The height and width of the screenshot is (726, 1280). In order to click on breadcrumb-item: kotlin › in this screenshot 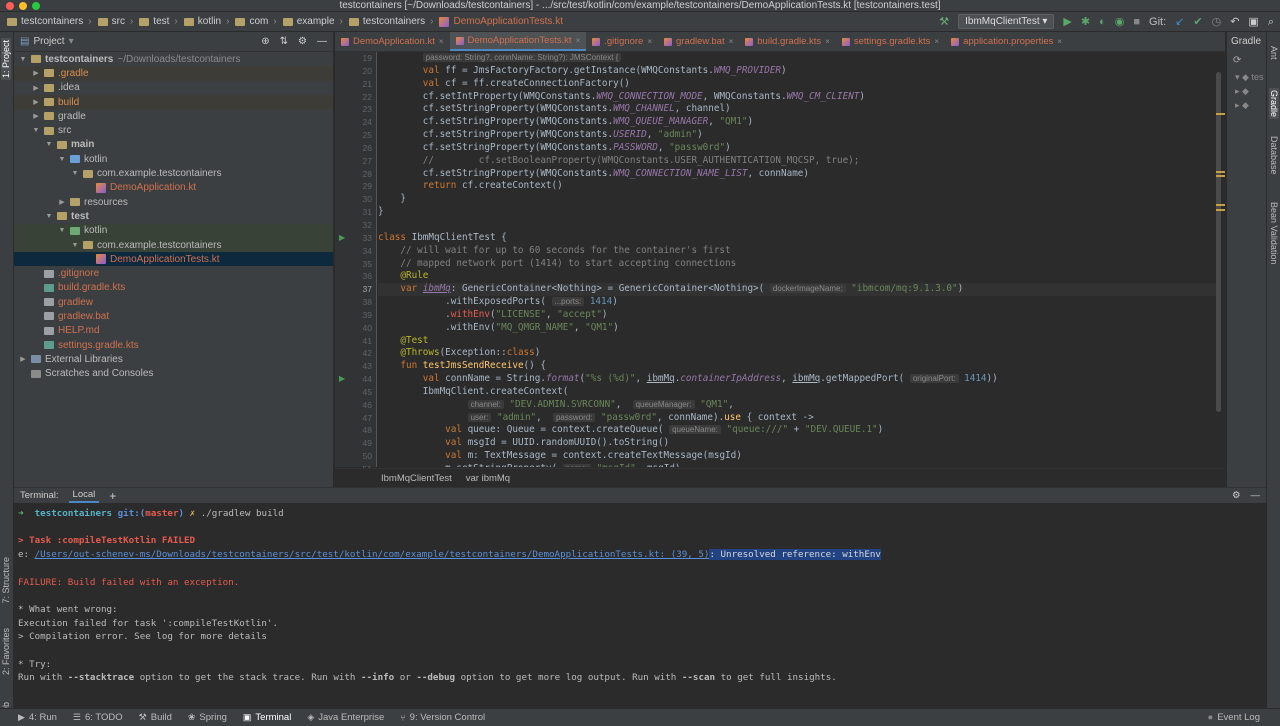, I will do `click(207, 21)`.